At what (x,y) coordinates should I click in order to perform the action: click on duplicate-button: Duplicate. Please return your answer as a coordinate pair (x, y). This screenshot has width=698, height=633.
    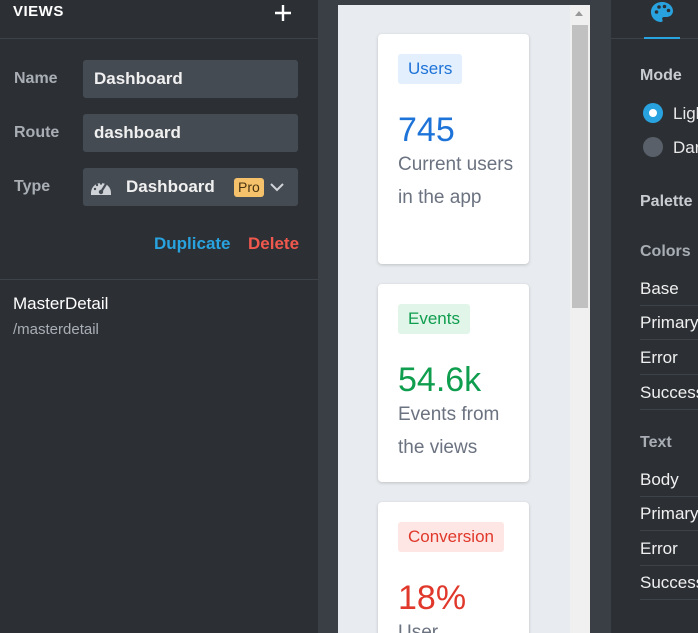
    Looking at the image, I should click on (192, 244).